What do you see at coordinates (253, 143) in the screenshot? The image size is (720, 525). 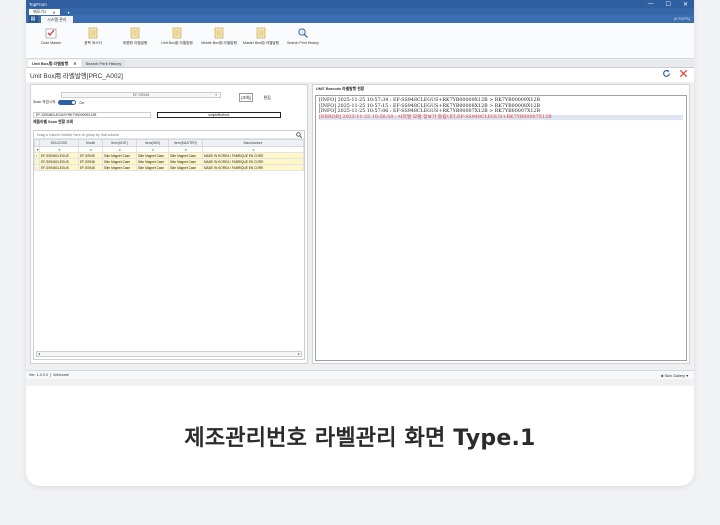 I see `column-header: Manufacture` at bounding box center [253, 143].